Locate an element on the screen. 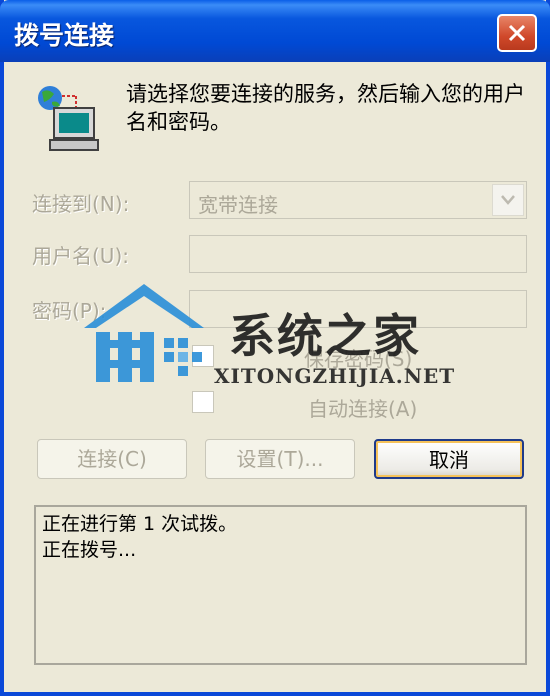 Image resolution: width=550 pixels, height=696 pixels. close-button is located at coordinates (517, 33).